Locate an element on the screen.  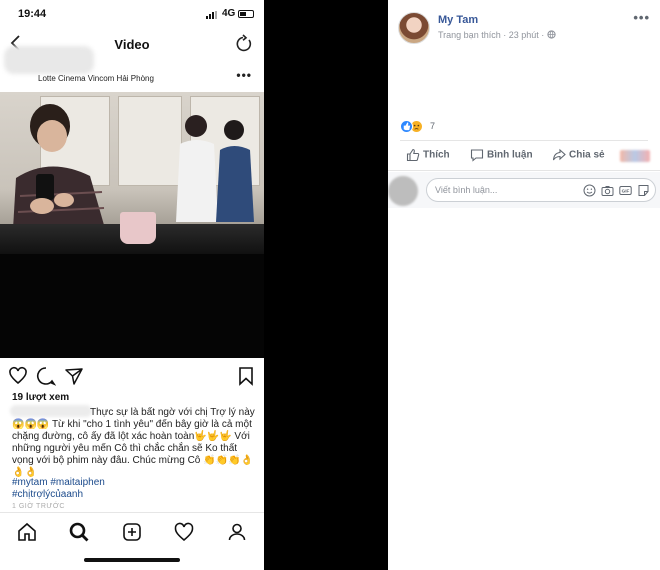
globe-icon is located at coordinates (551, 34).